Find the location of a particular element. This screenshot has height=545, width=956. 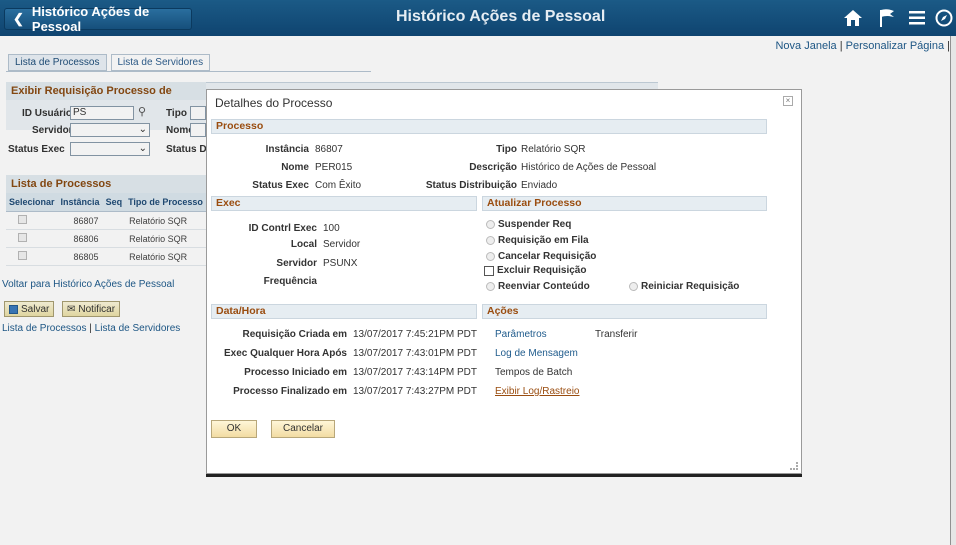

ok-button: OK is located at coordinates (234, 429).